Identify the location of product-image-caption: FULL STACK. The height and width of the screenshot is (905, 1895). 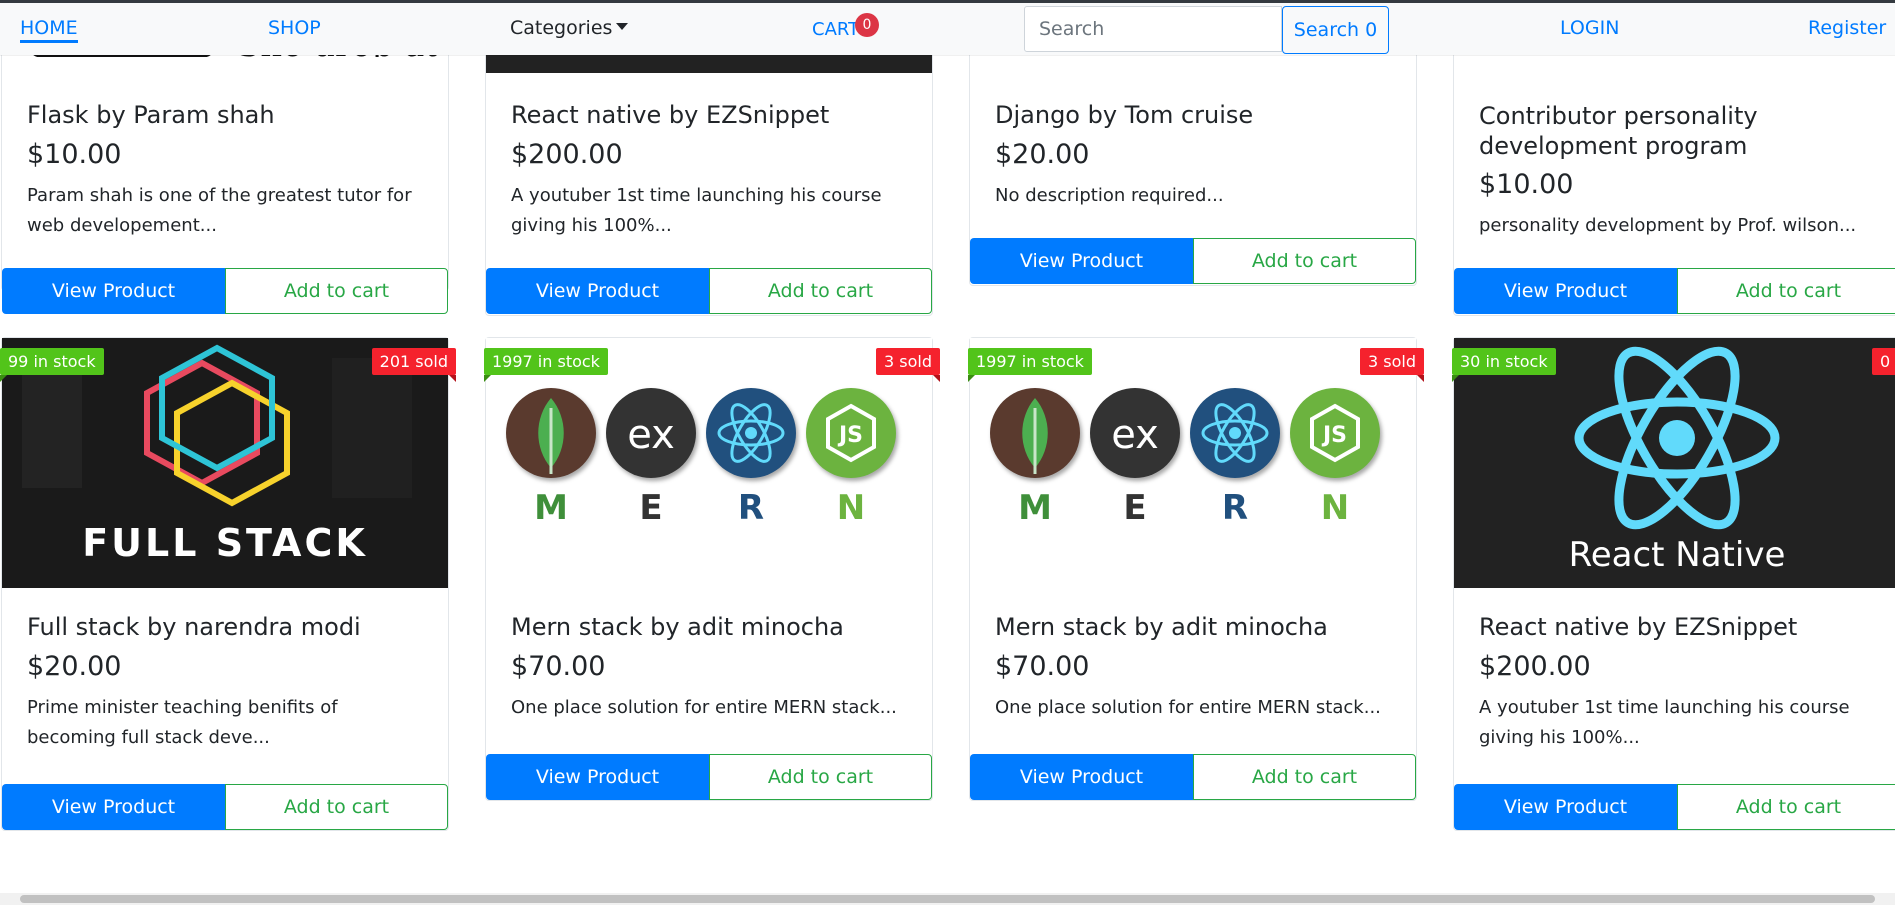
(225, 543).